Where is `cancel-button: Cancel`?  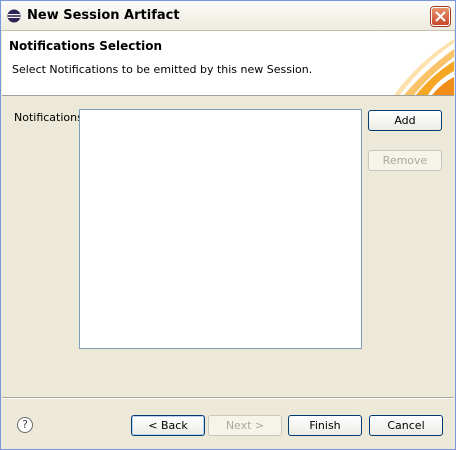 cancel-button: Cancel is located at coordinates (406, 425).